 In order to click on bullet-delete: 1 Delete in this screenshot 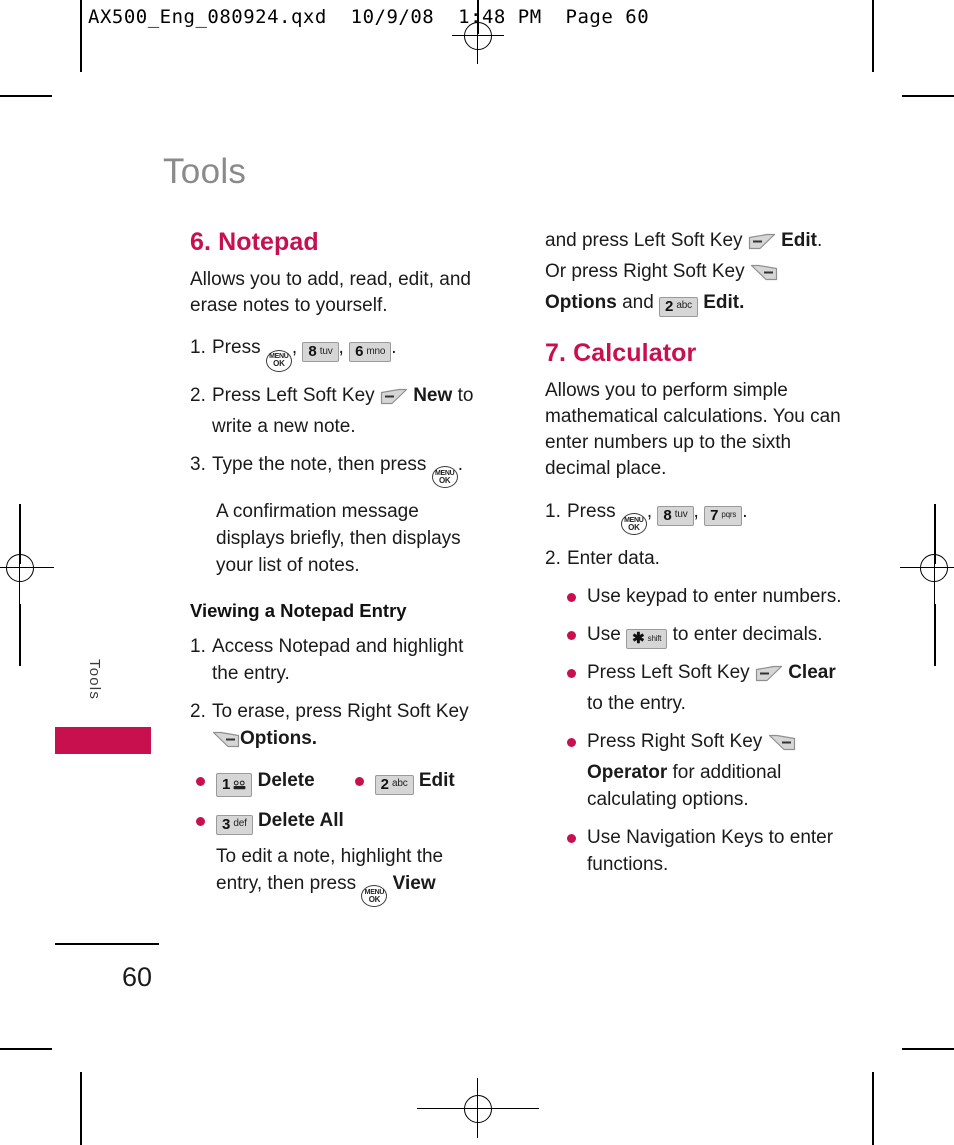, I will do `click(252, 782)`.